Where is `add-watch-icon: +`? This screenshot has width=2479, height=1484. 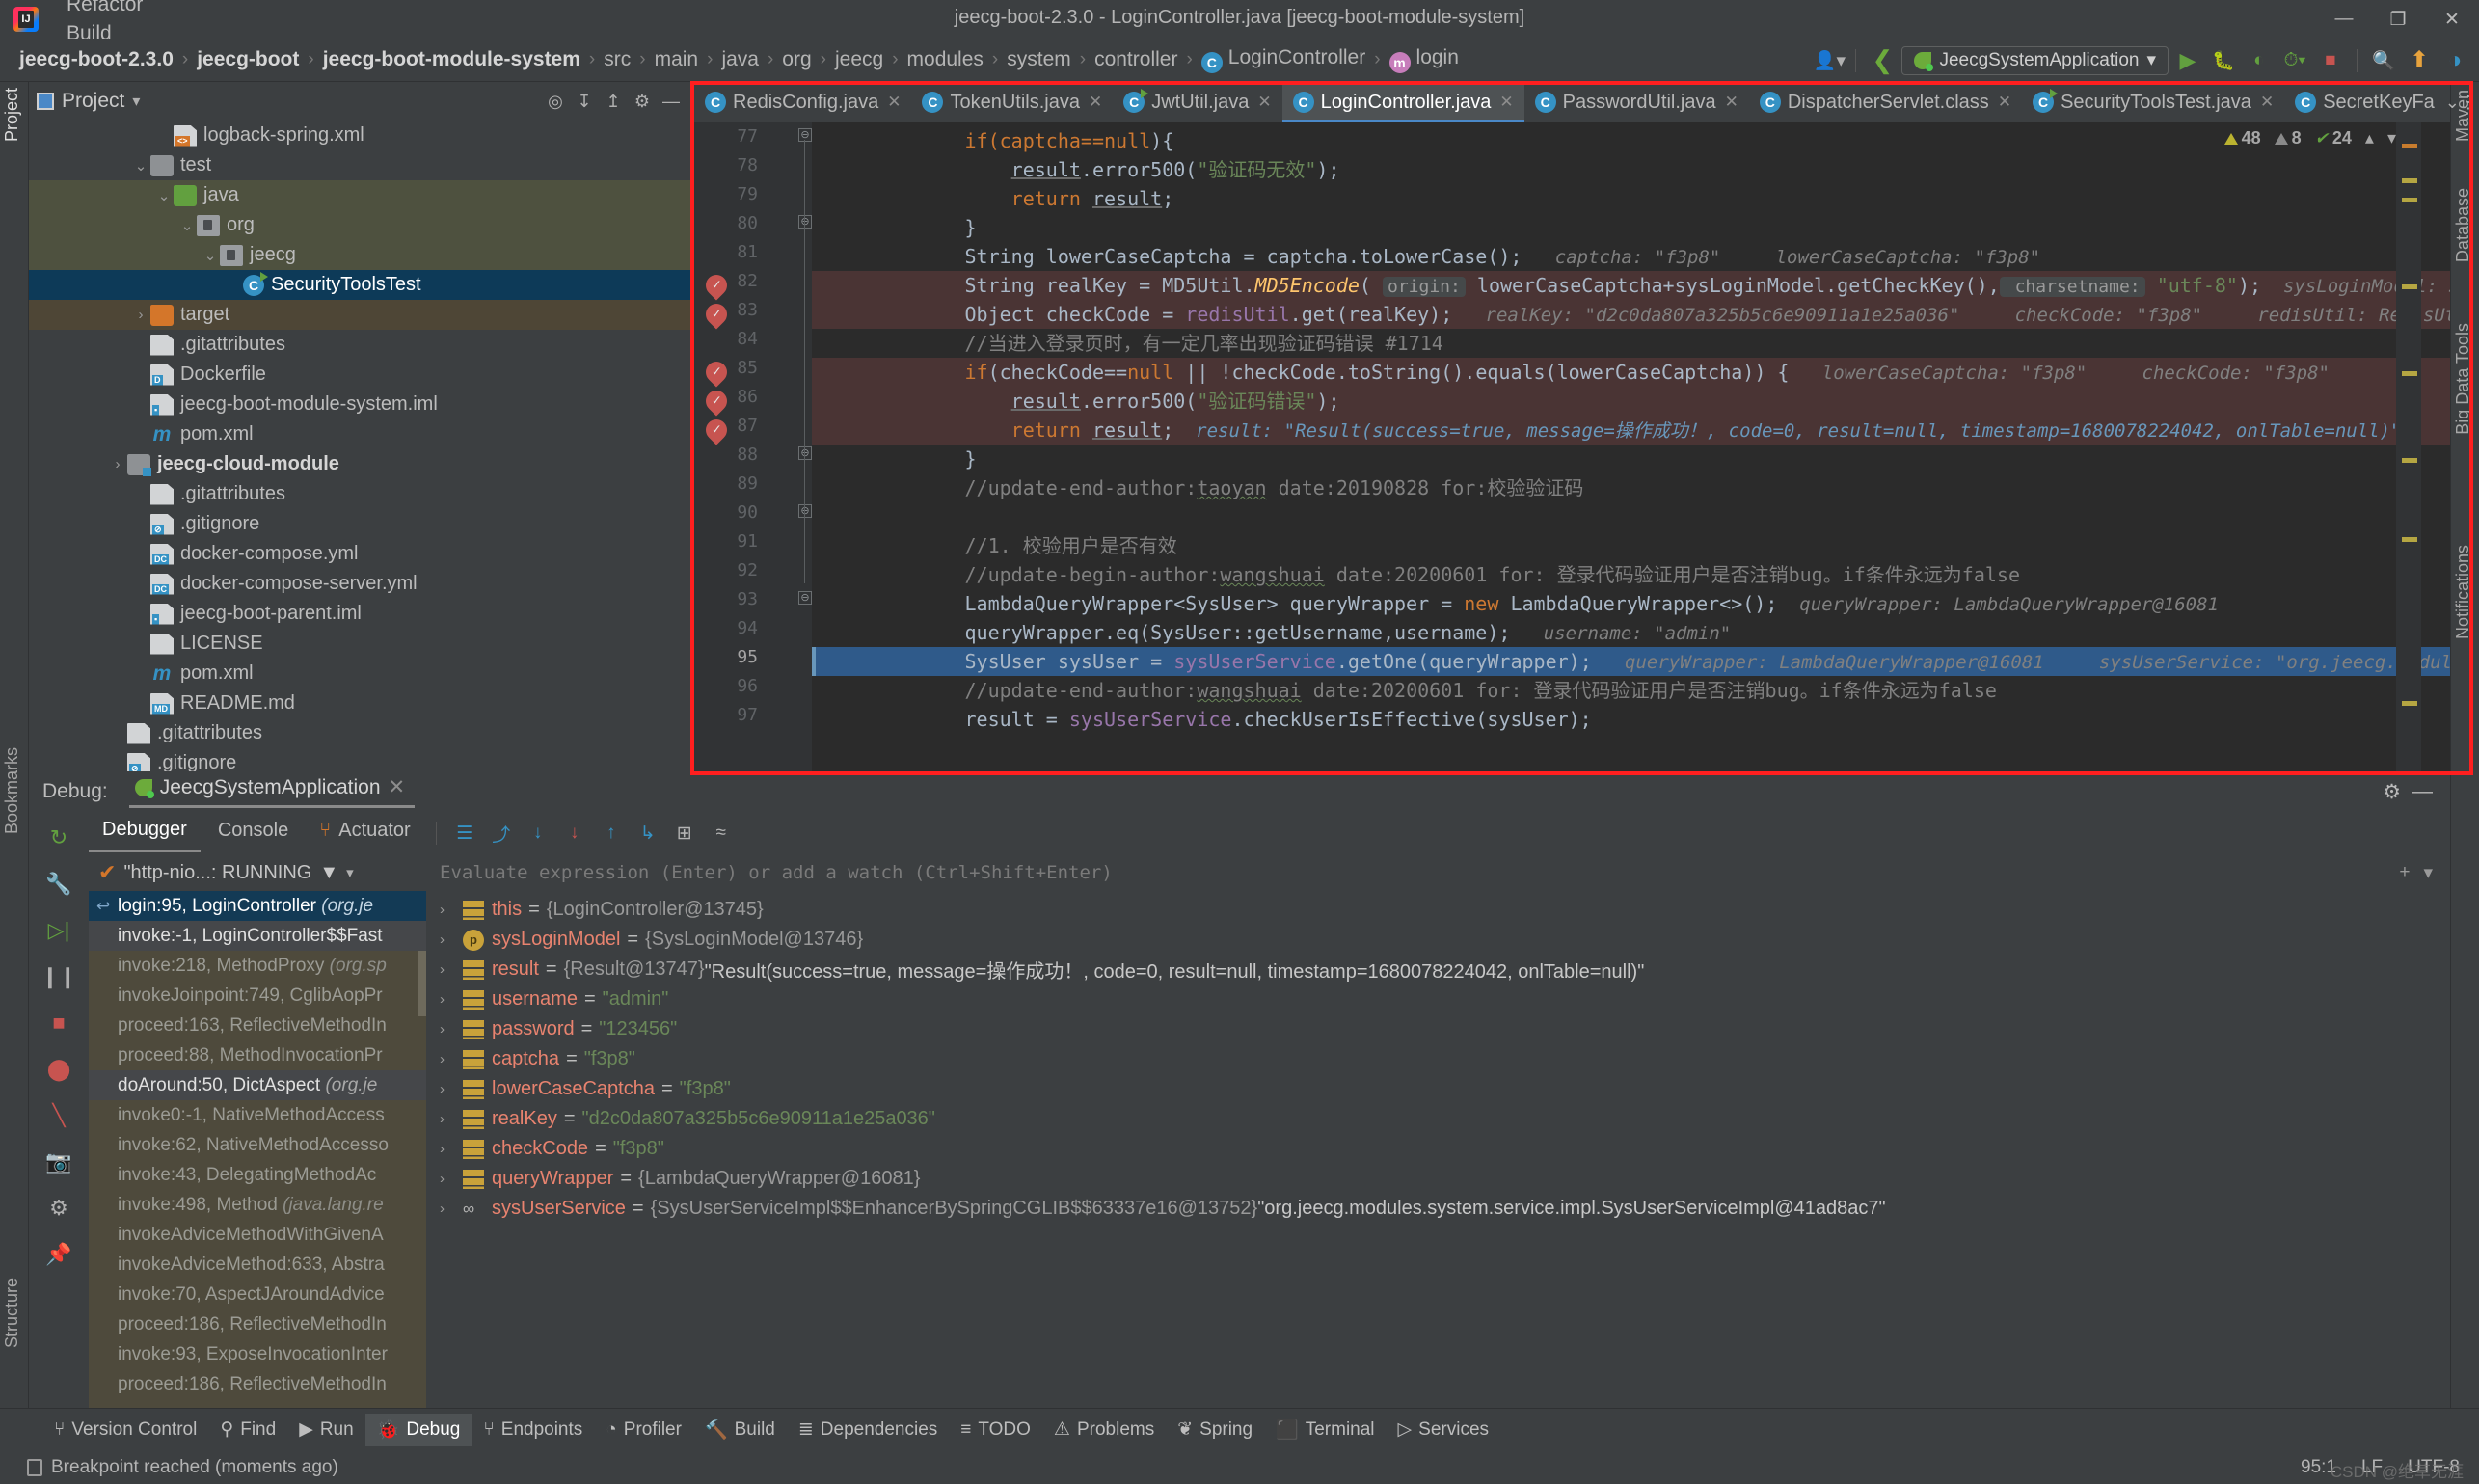
add-watch-icon: + is located at coordinates (2404, 873).